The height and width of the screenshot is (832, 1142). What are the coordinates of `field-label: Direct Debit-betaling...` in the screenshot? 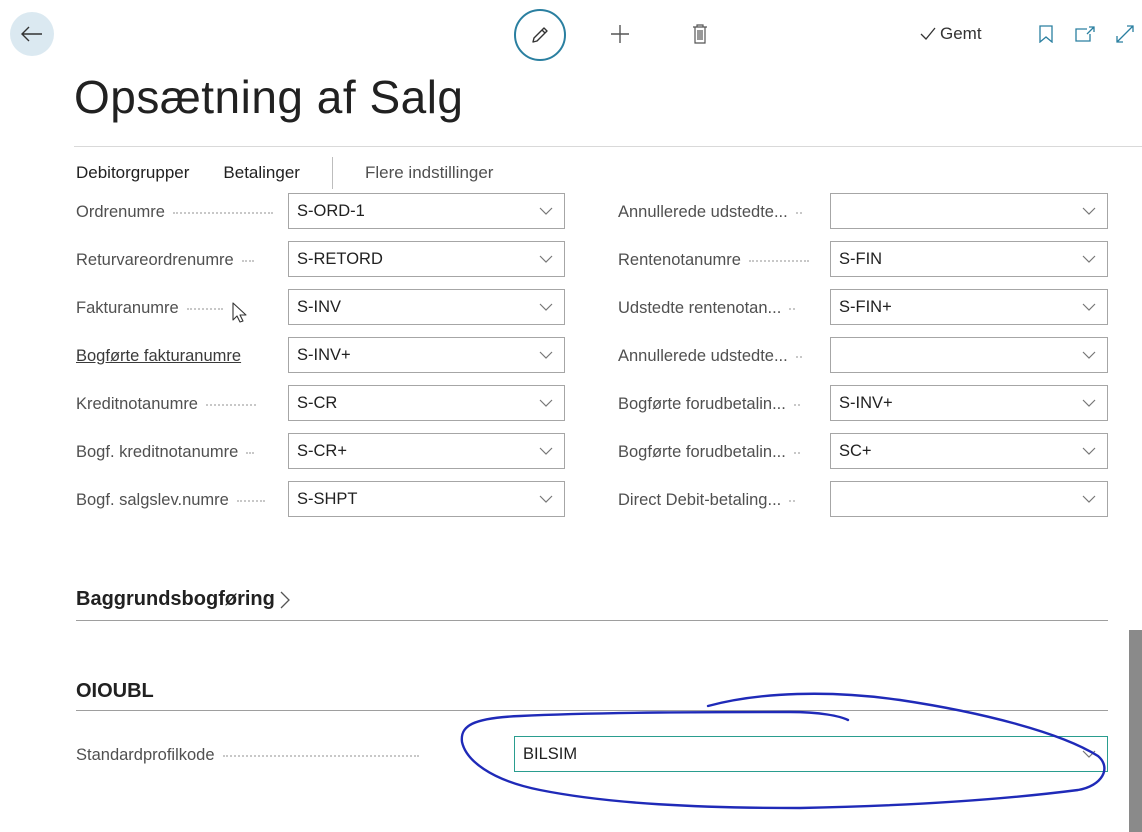 It's located at (707, 500).